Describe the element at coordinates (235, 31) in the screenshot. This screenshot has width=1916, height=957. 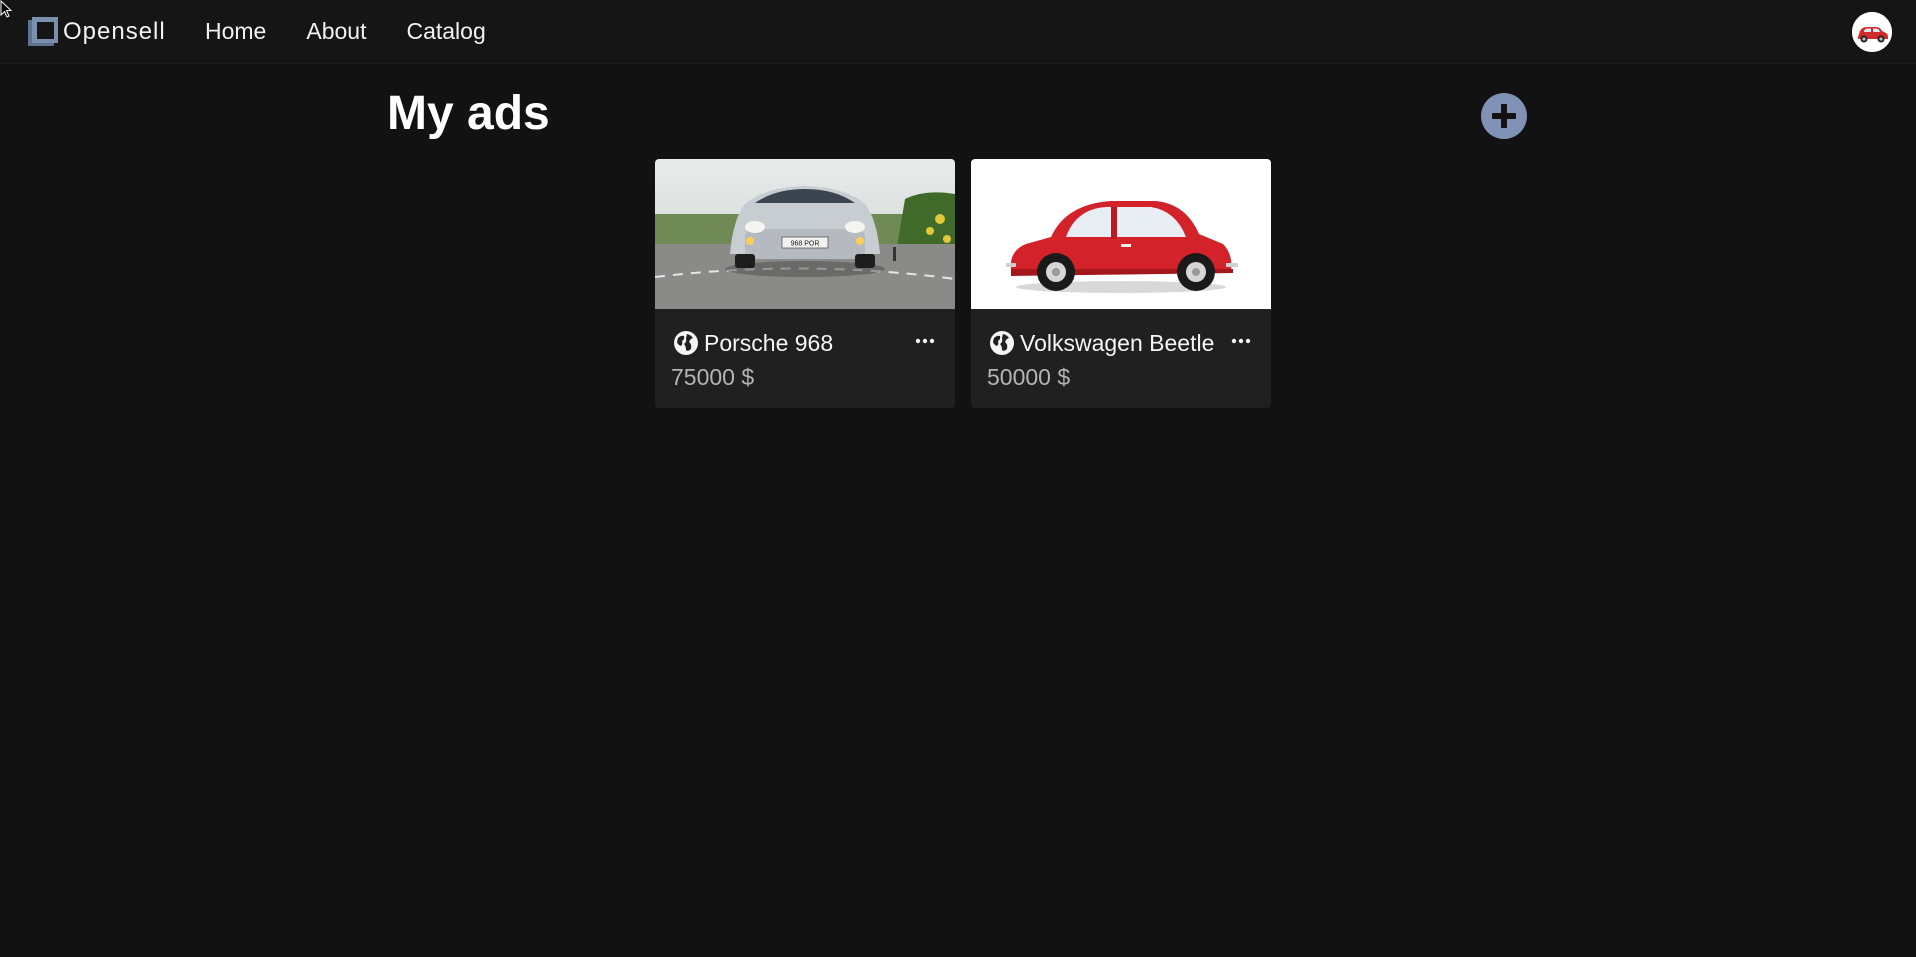
I see `nav-link-home: Home` at that location.